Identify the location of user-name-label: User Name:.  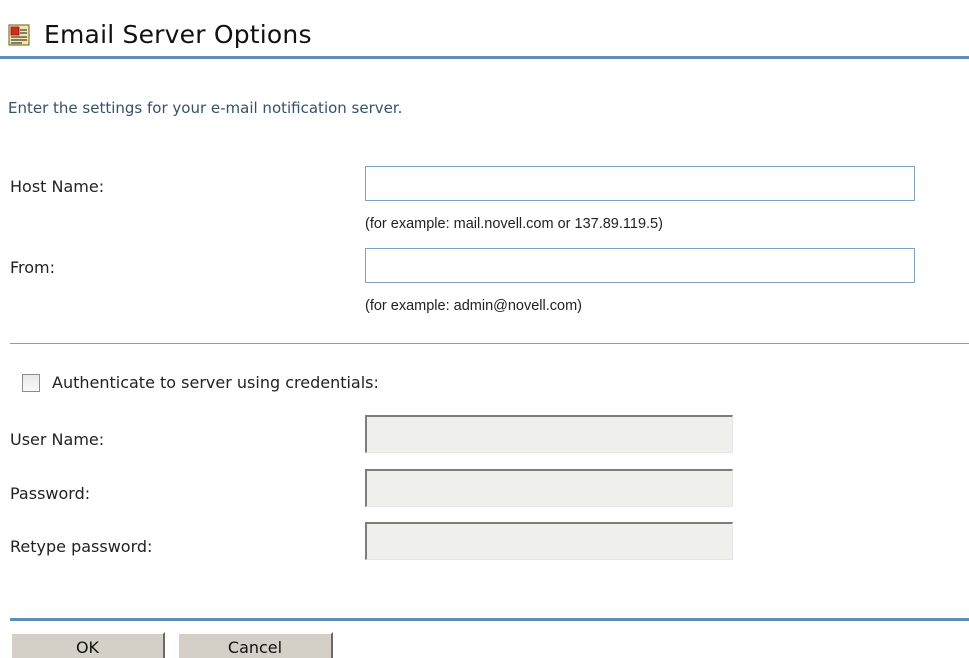
(57, 439).